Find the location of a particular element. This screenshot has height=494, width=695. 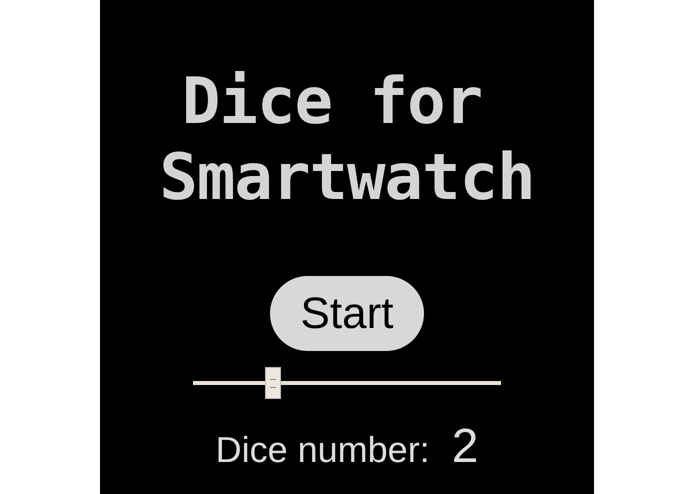

app-title: Dice for is located at coordinates (332, 102).